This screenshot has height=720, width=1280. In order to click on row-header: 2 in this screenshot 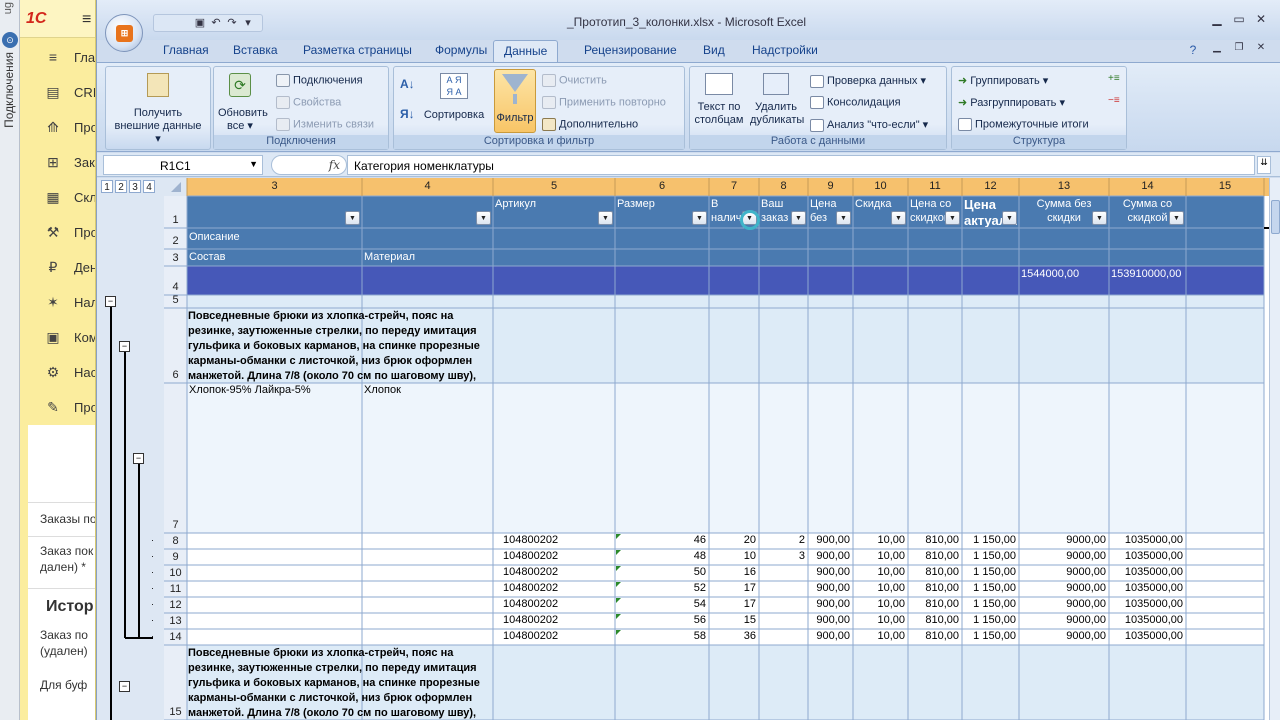, I will do `click(175, 242)`.